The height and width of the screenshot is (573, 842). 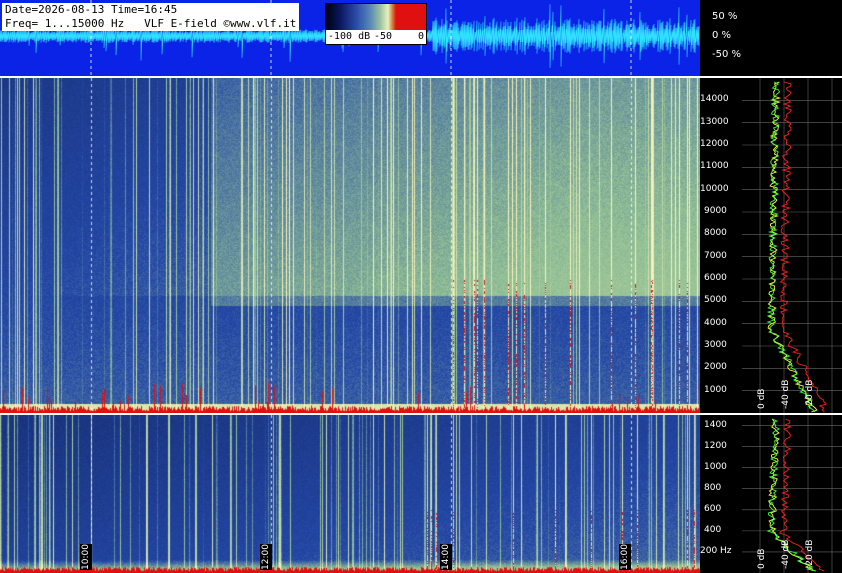 What do you see at coordinates (383, 36) in the screenshot?
I see `colorbar-label-mid: -50` at bounding box center [383, 36].